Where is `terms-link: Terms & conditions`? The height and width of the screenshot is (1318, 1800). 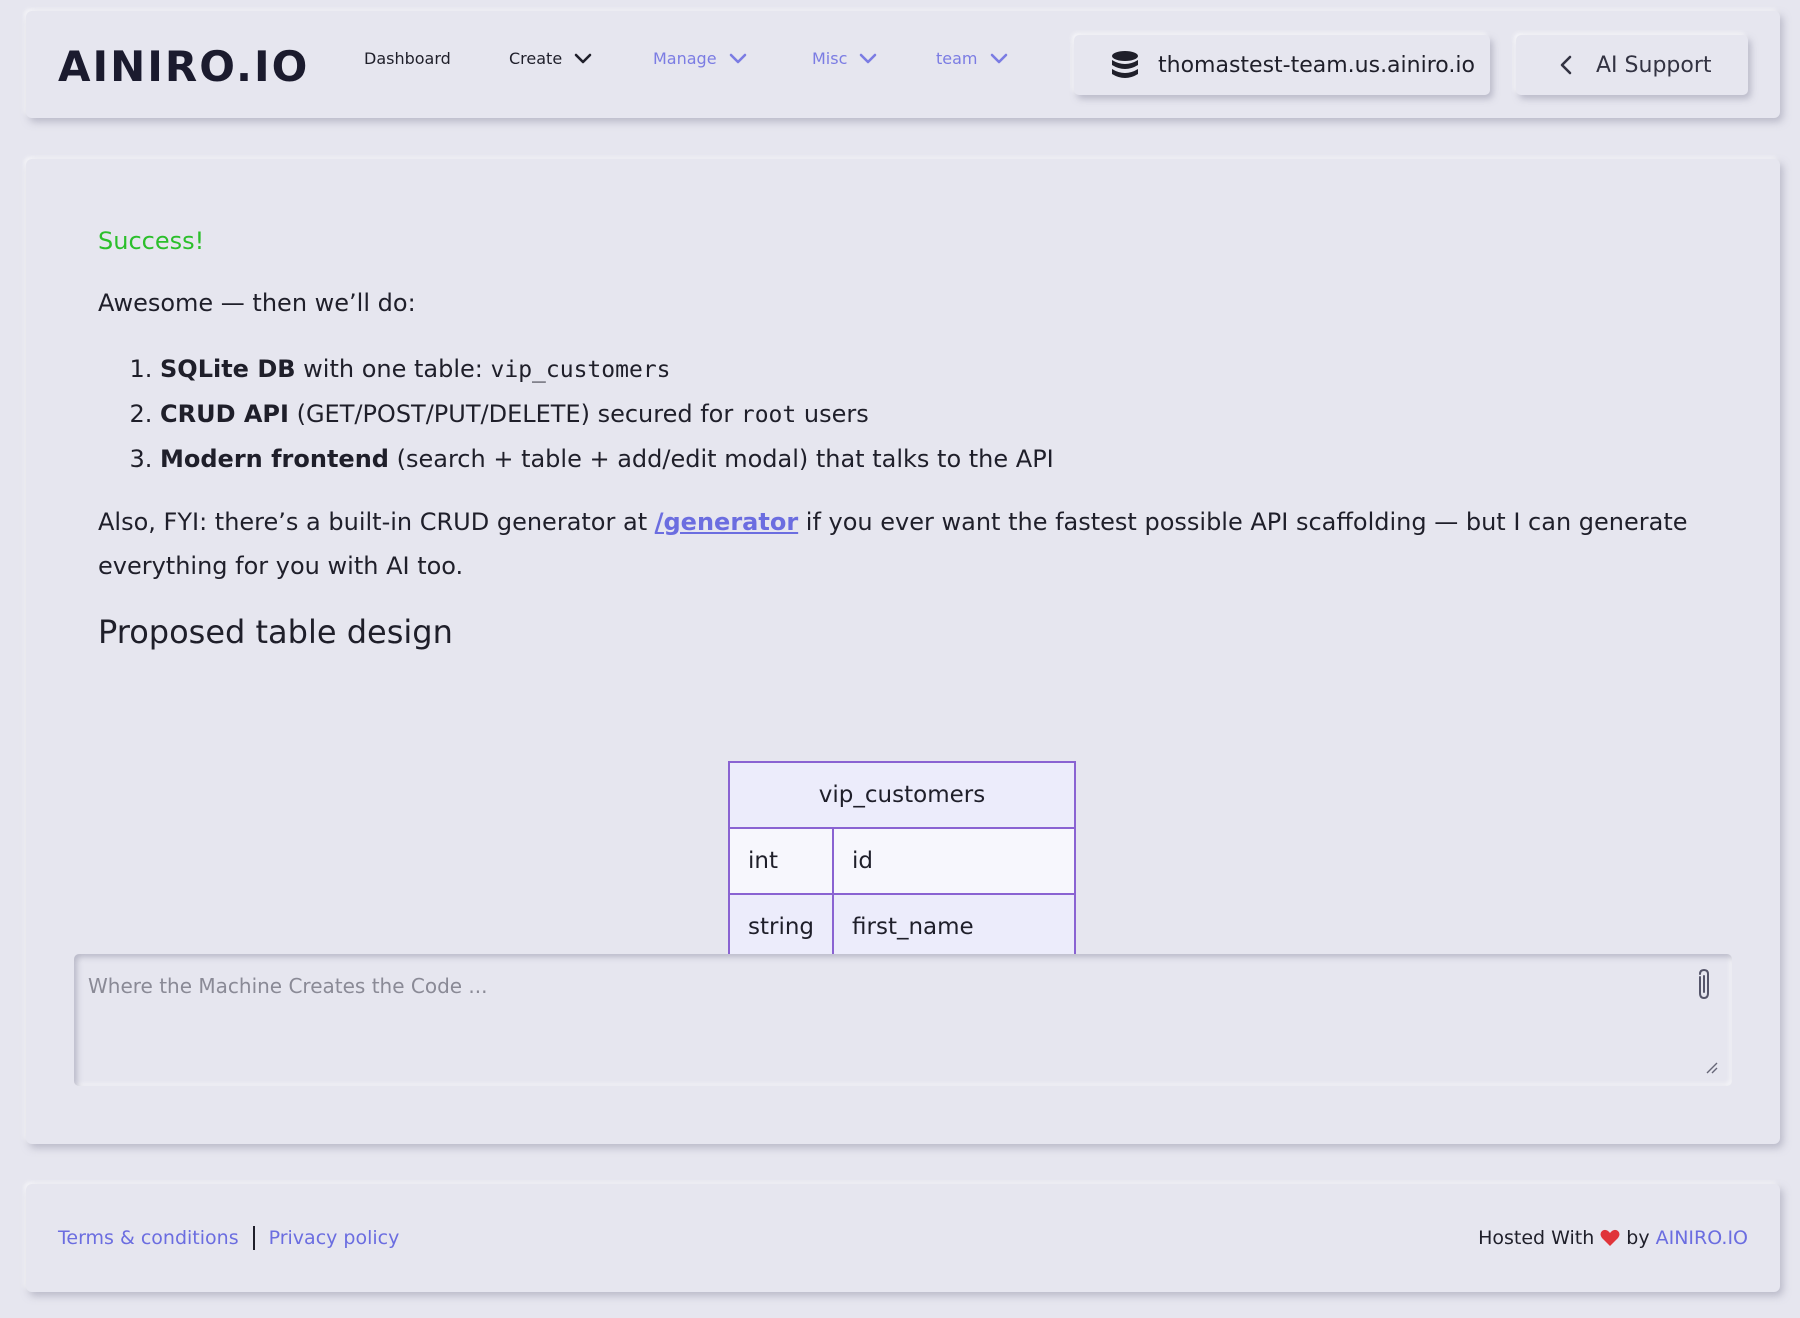
terms-link: Terms & conditions is located at coordinates (148, 1238).